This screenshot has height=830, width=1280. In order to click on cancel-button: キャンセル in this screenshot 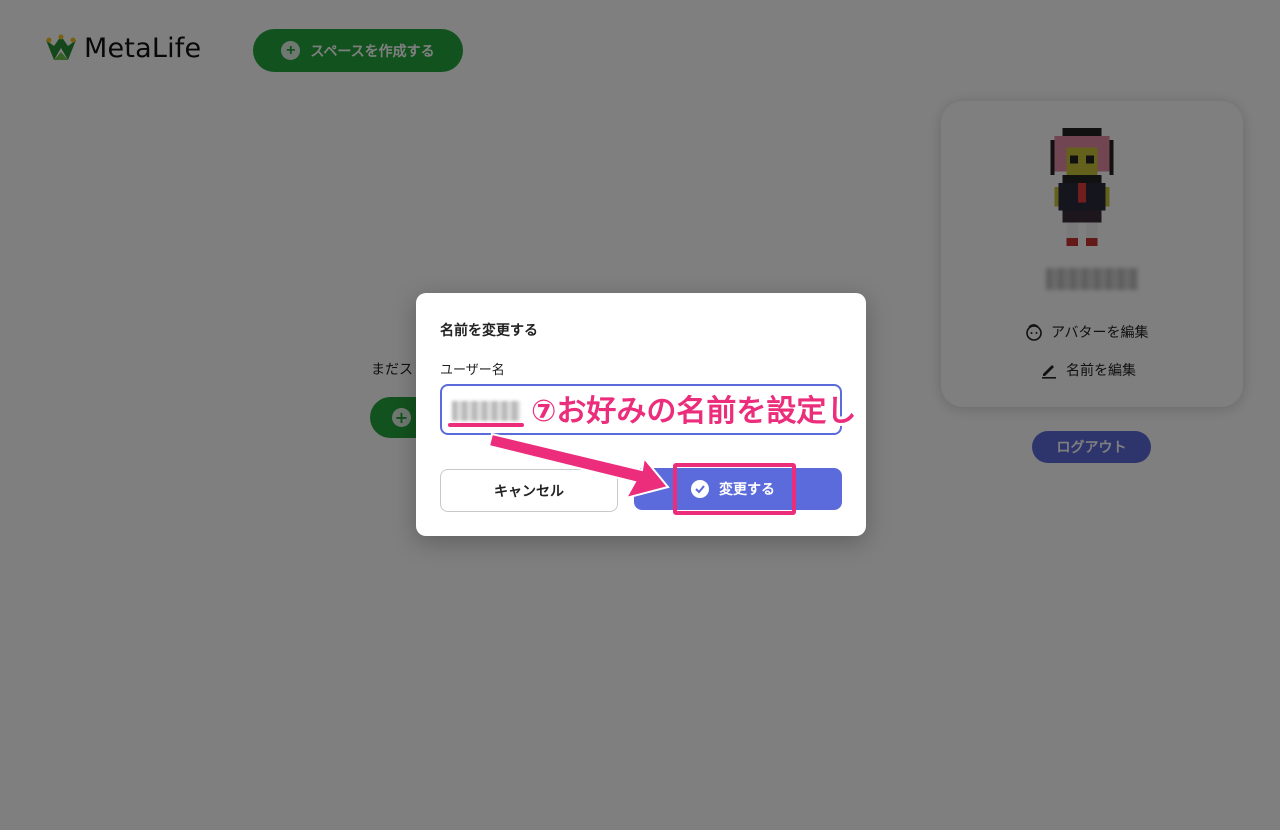, I will do `click(529, 490)`.